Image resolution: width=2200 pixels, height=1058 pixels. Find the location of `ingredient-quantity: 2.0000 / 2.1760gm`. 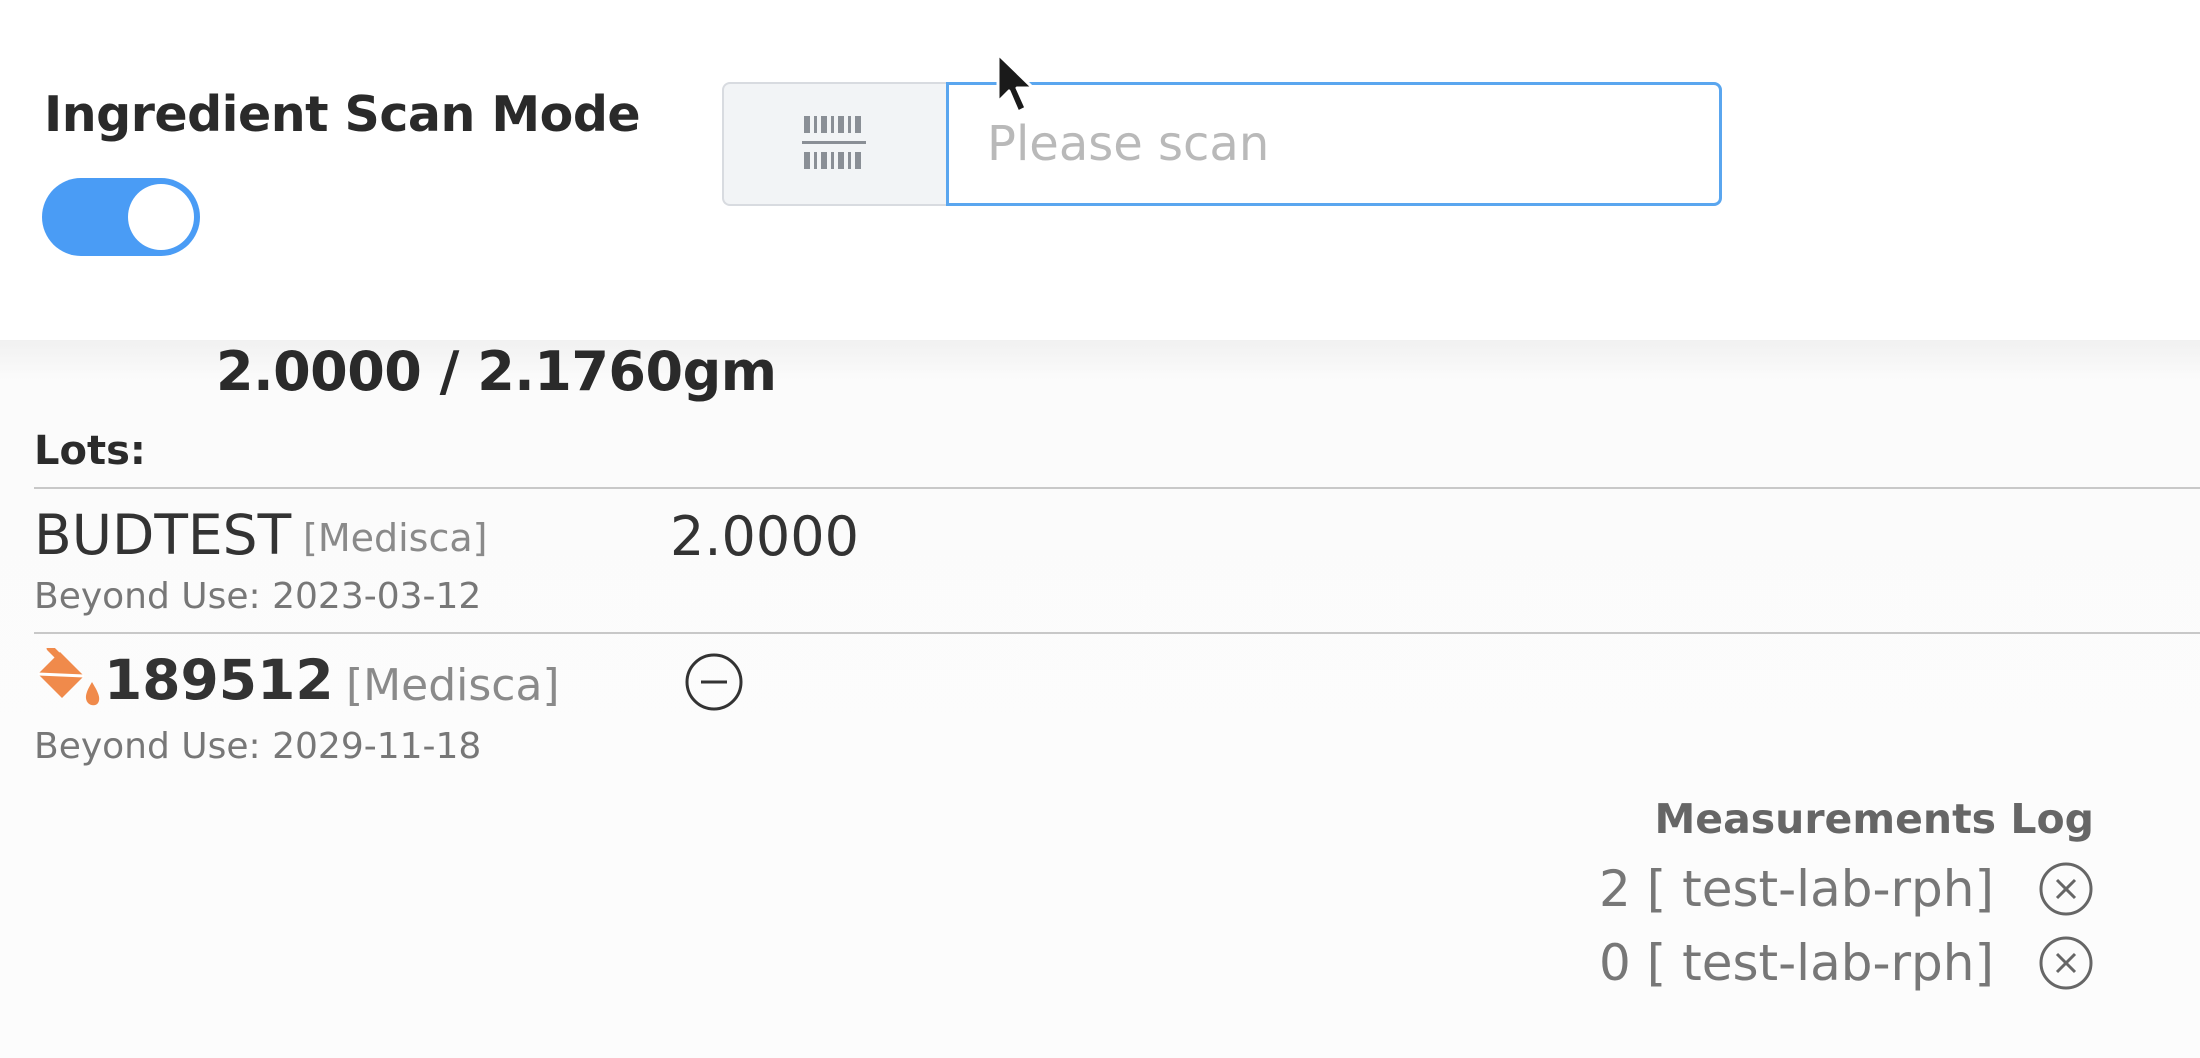

ingredient-quantity: 2.0000 / 2.1760gm is located at coordinates (496, 371).